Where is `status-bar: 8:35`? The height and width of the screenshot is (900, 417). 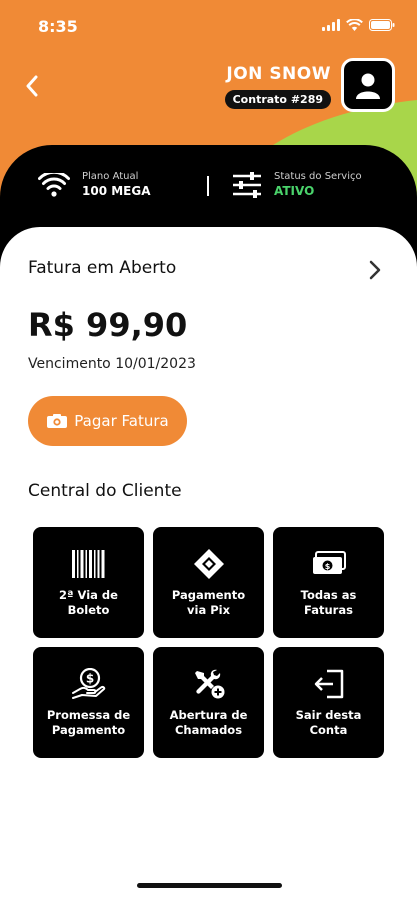 status-bar: 8:35 is located at coordinates (208, 25).